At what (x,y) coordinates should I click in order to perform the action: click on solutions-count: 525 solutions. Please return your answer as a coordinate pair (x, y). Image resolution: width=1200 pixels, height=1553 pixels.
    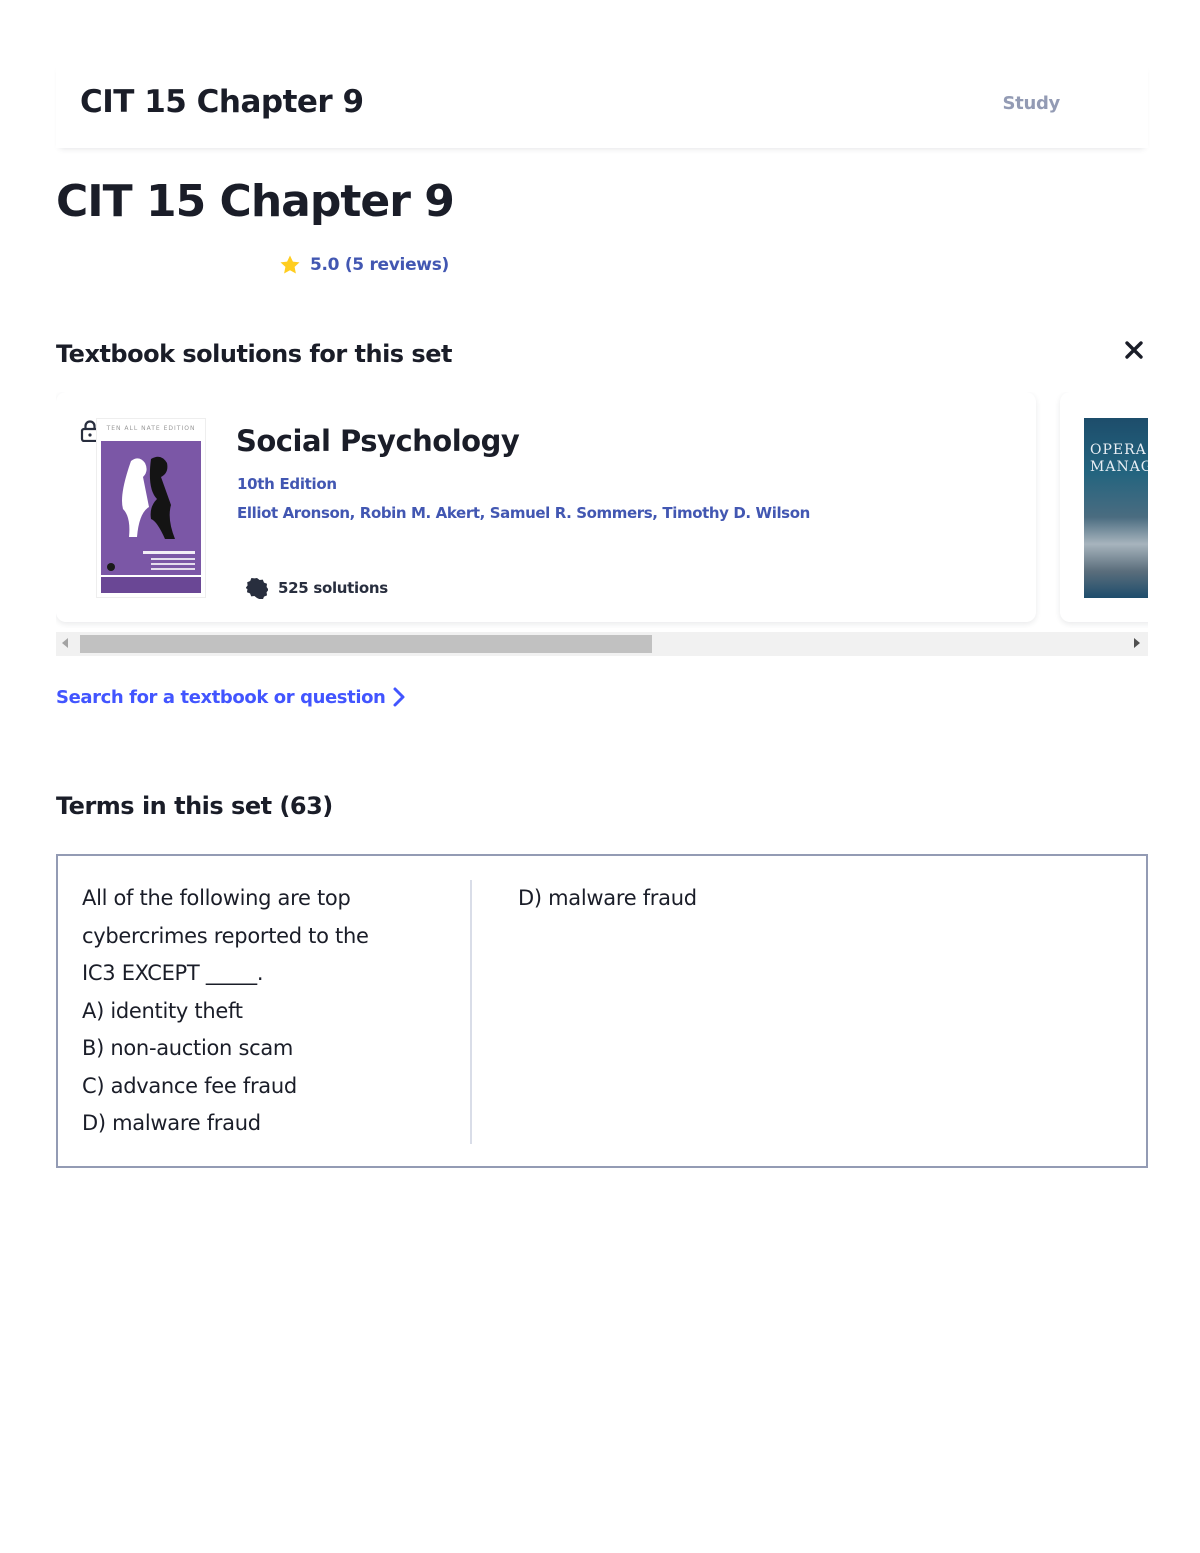
    Looking at the image, I should click on (317, 588).